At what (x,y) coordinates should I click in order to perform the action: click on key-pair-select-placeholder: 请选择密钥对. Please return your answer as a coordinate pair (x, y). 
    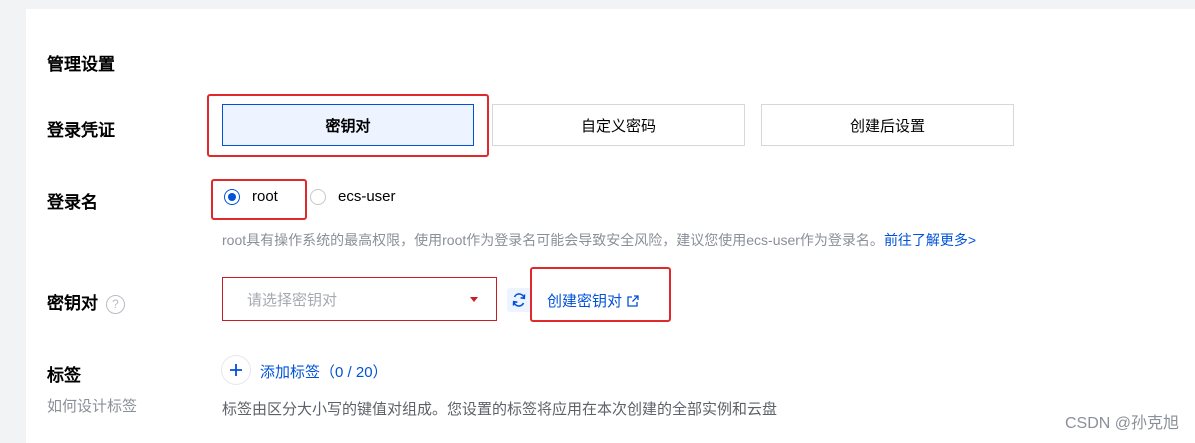
    Looking at the image, I should click on (292, 300).